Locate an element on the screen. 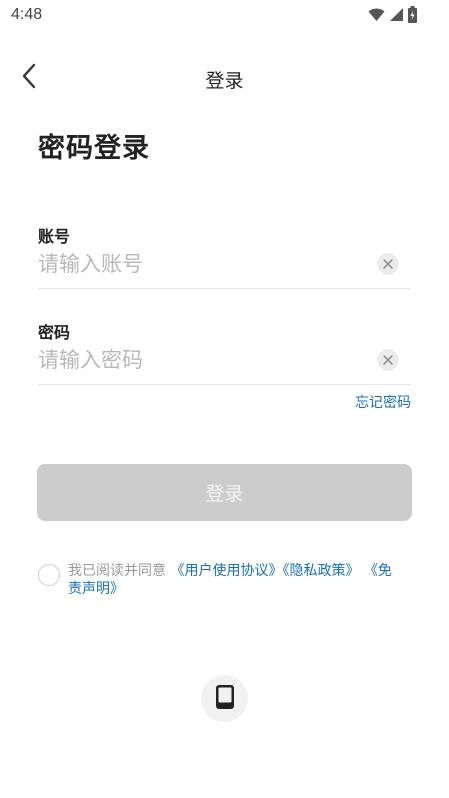  account-input is located at coordinates (203, 264).